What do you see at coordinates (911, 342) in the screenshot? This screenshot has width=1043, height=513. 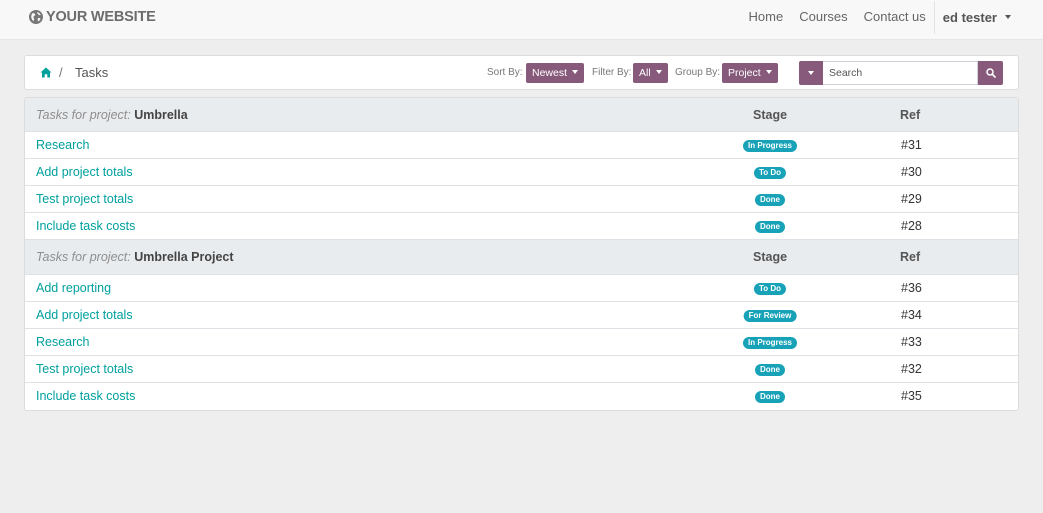 I see `task-ref: #33` at bounding box center [911, 342].